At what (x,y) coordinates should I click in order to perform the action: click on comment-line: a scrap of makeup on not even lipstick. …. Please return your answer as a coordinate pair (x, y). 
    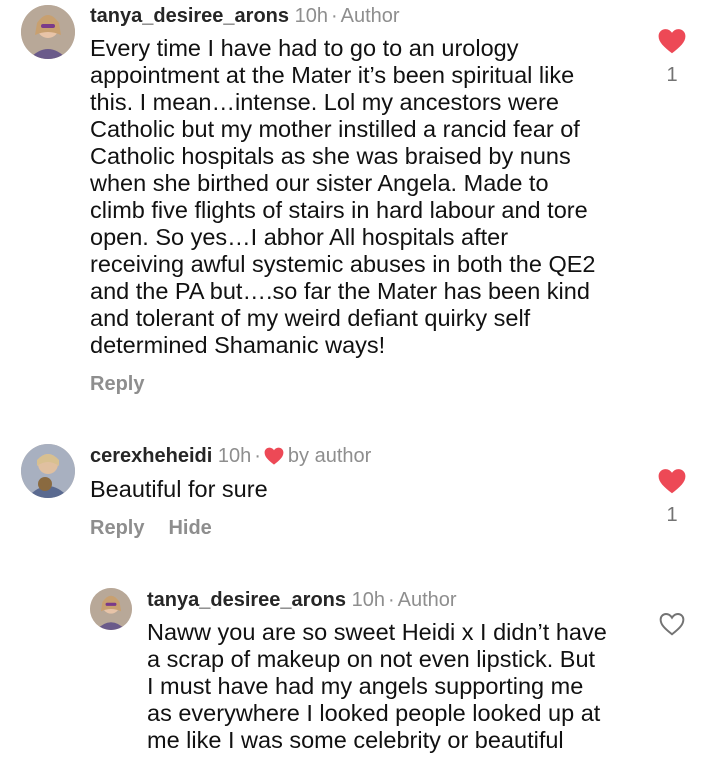
    Looking at the image, I should click on (371, 659).